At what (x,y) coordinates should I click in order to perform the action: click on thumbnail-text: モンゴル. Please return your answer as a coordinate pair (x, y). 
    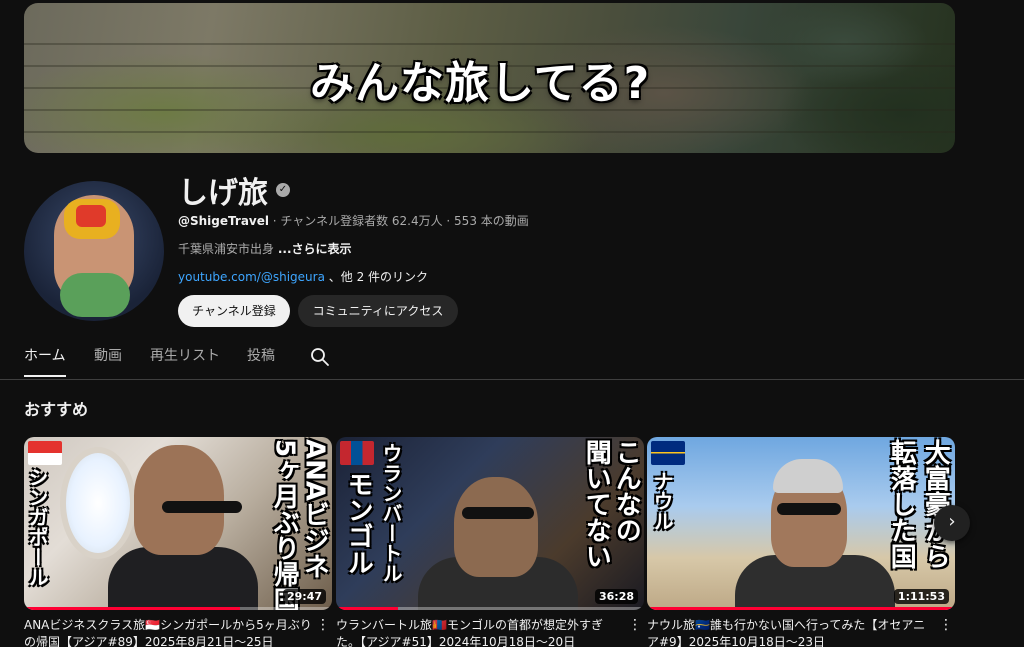
    Looking at the image, I should click on (358, 523).